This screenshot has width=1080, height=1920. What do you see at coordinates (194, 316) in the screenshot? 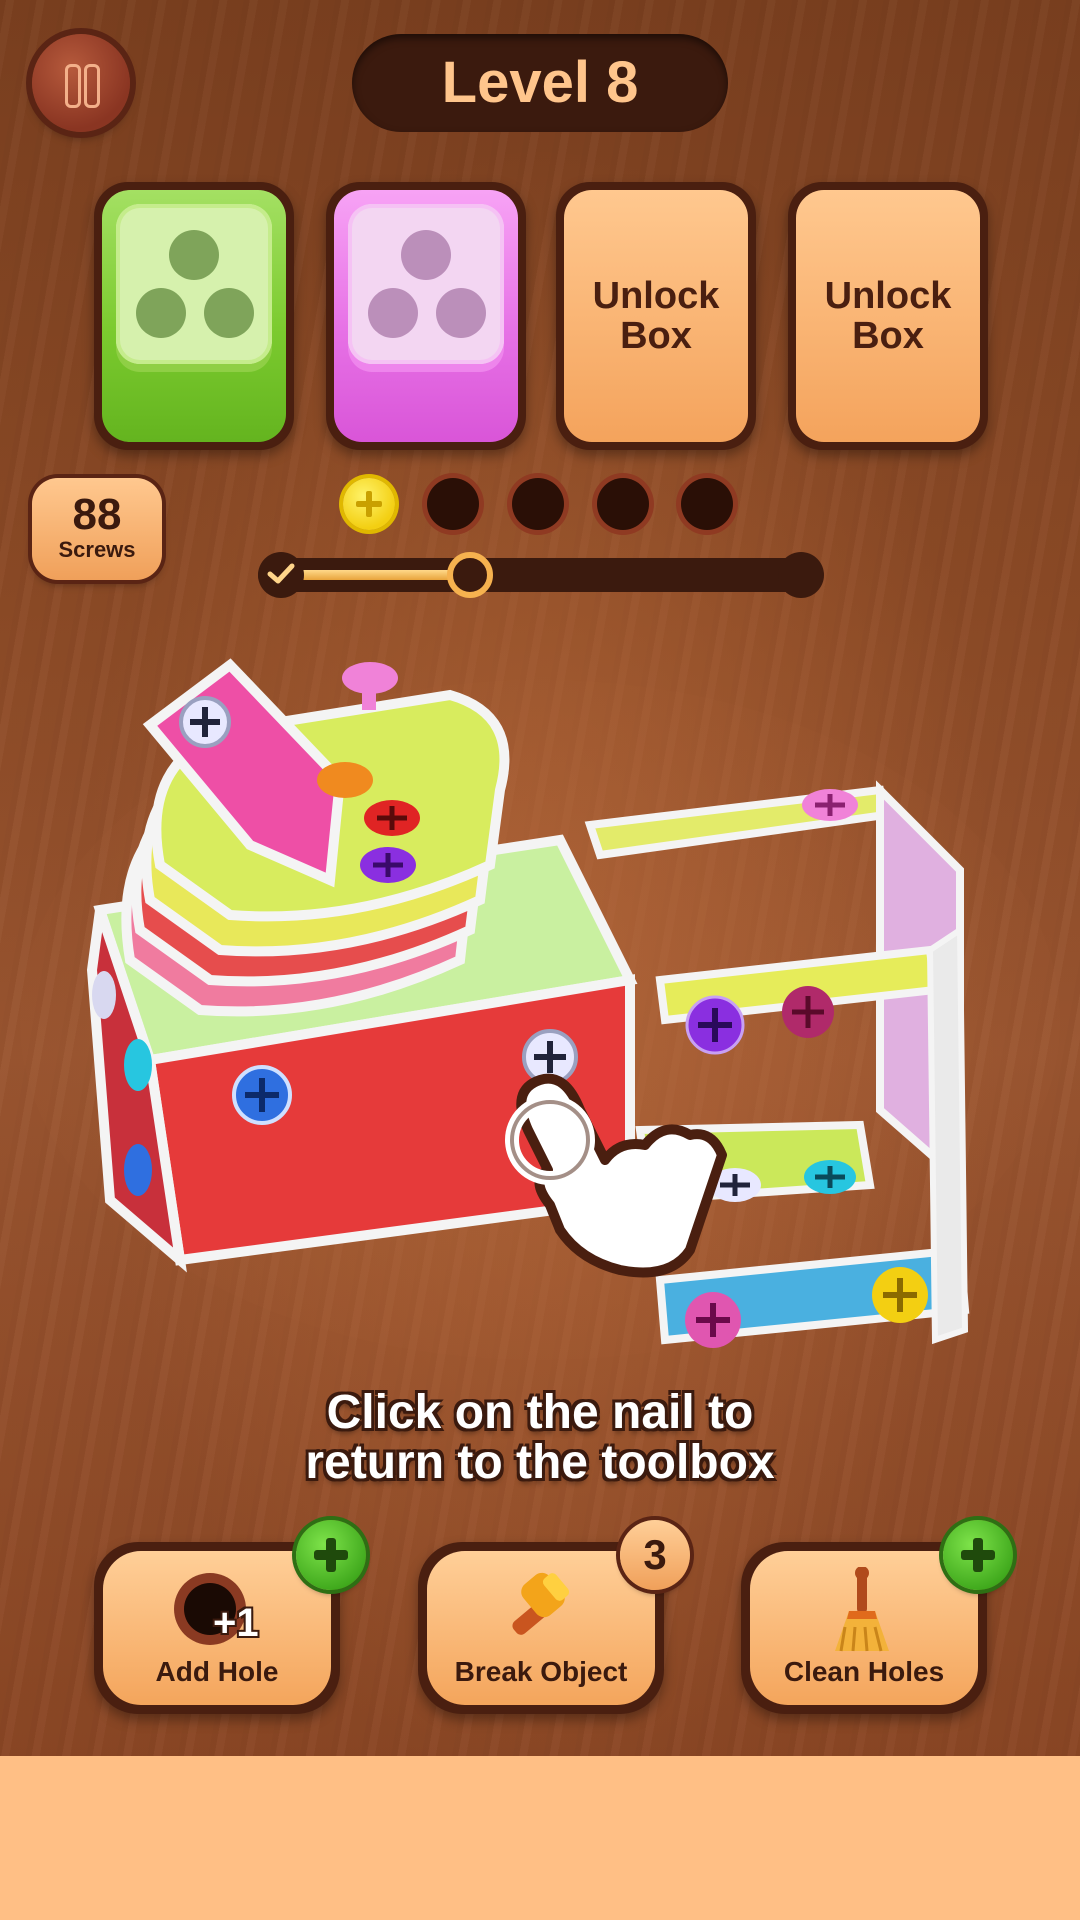
I see `screw-box-green` at bounding box center [194, 316].